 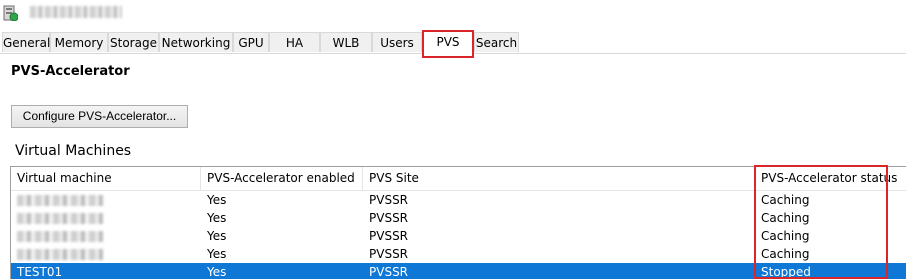 I want to click on tab-general: General, so click(x=26, y=42).